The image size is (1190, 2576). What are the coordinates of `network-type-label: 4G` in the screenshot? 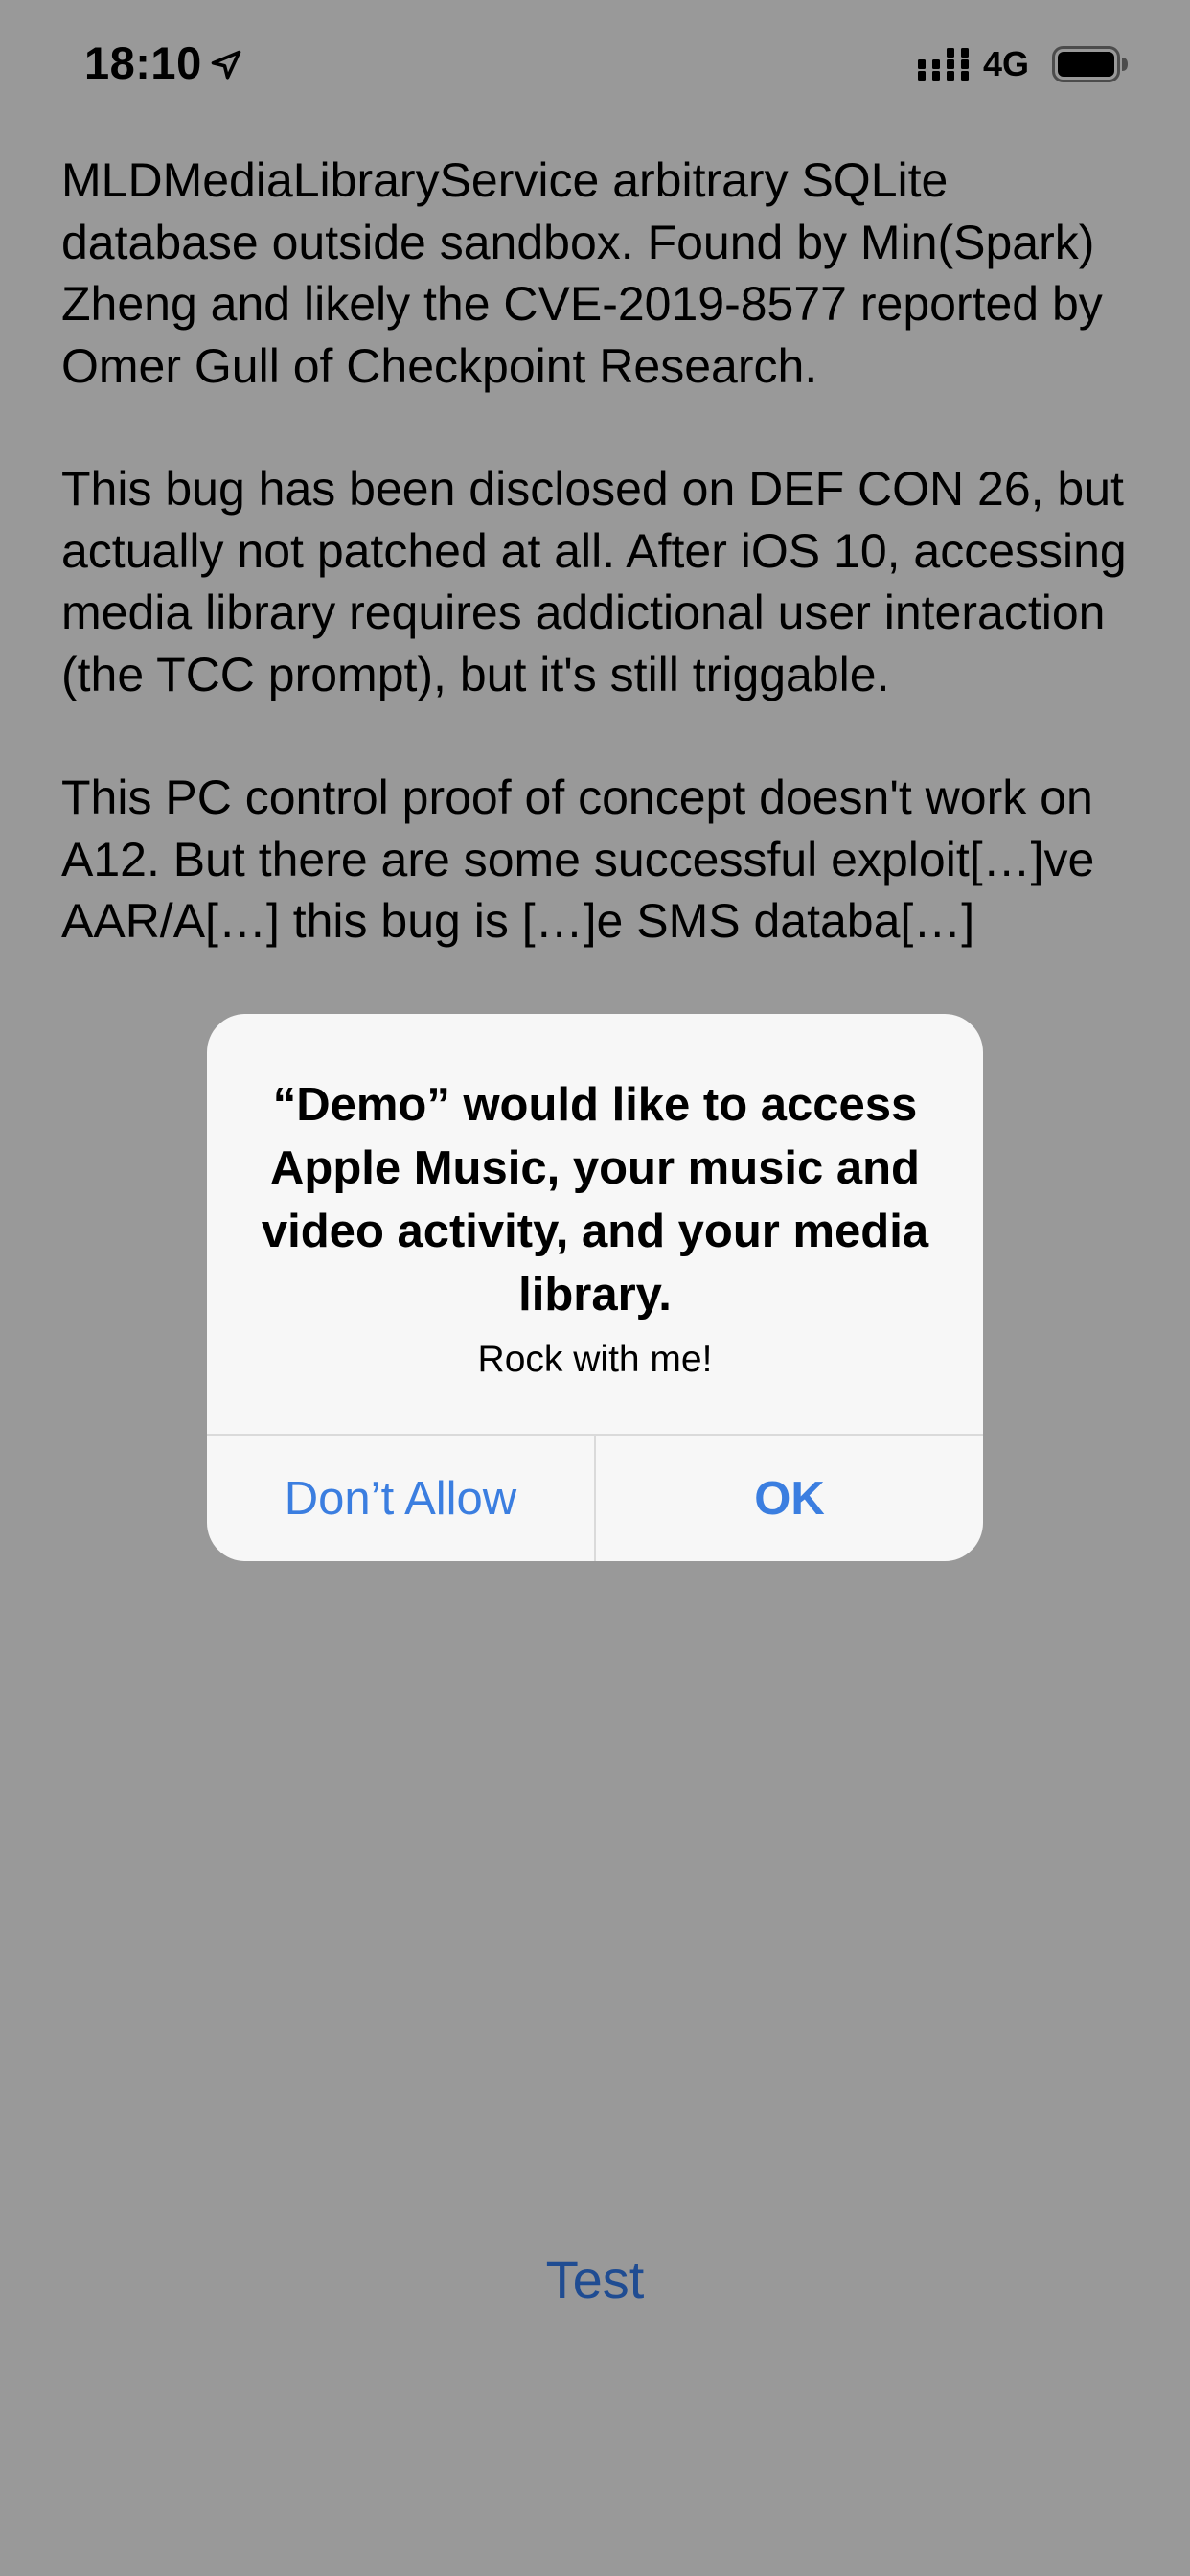 It's located at (1007, 63).